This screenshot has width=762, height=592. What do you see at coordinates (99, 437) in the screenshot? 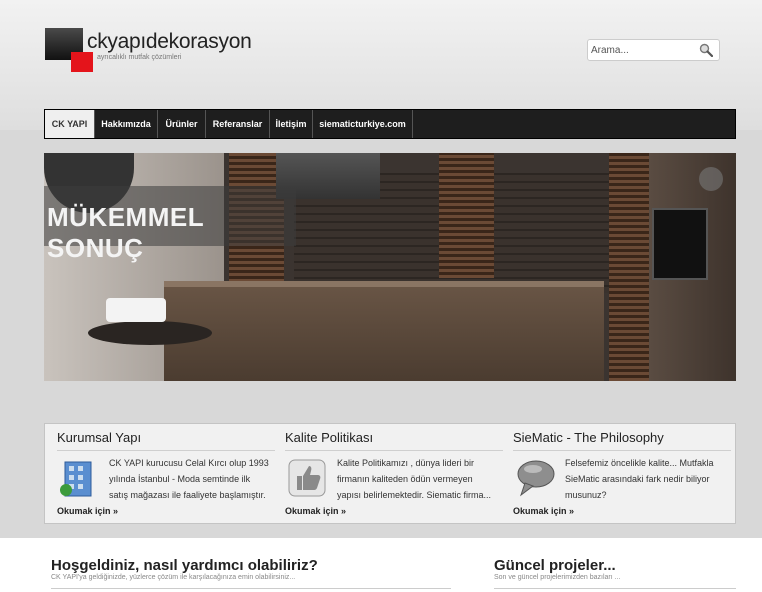
I see `box-title: Kurumsal Yapı` at bounding box center [99, 437].